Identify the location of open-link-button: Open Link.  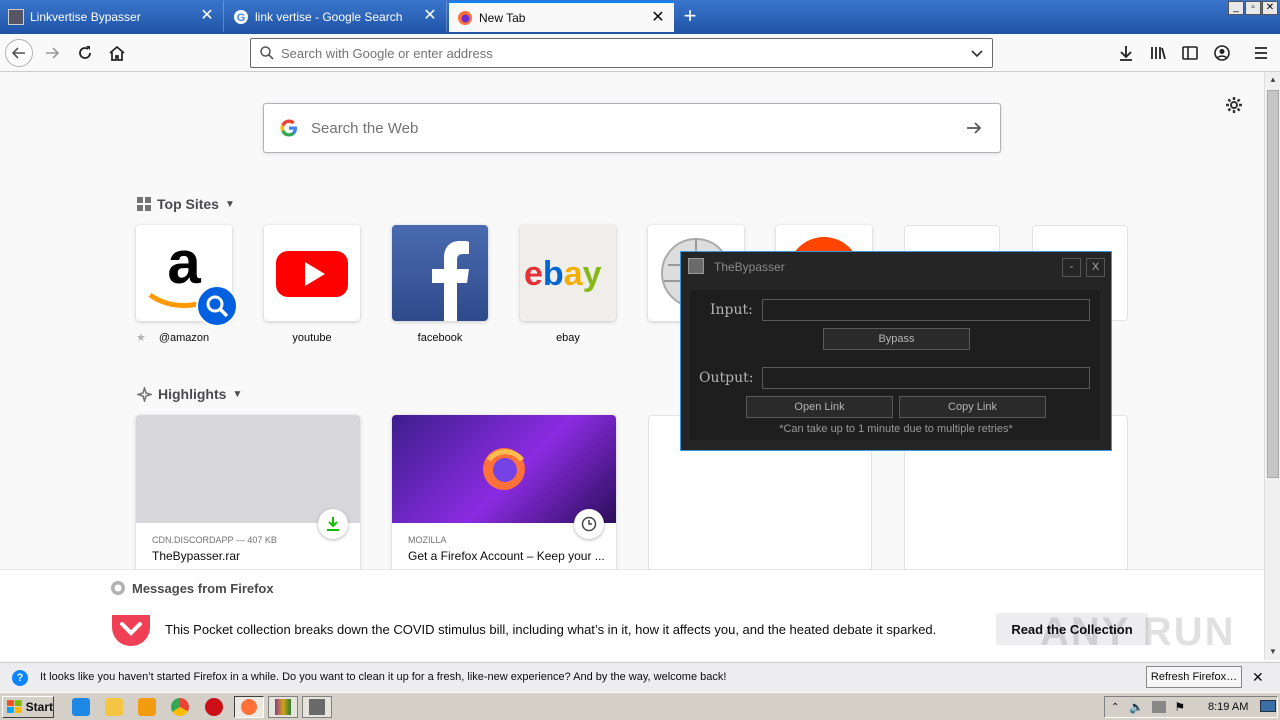
(819, 407).